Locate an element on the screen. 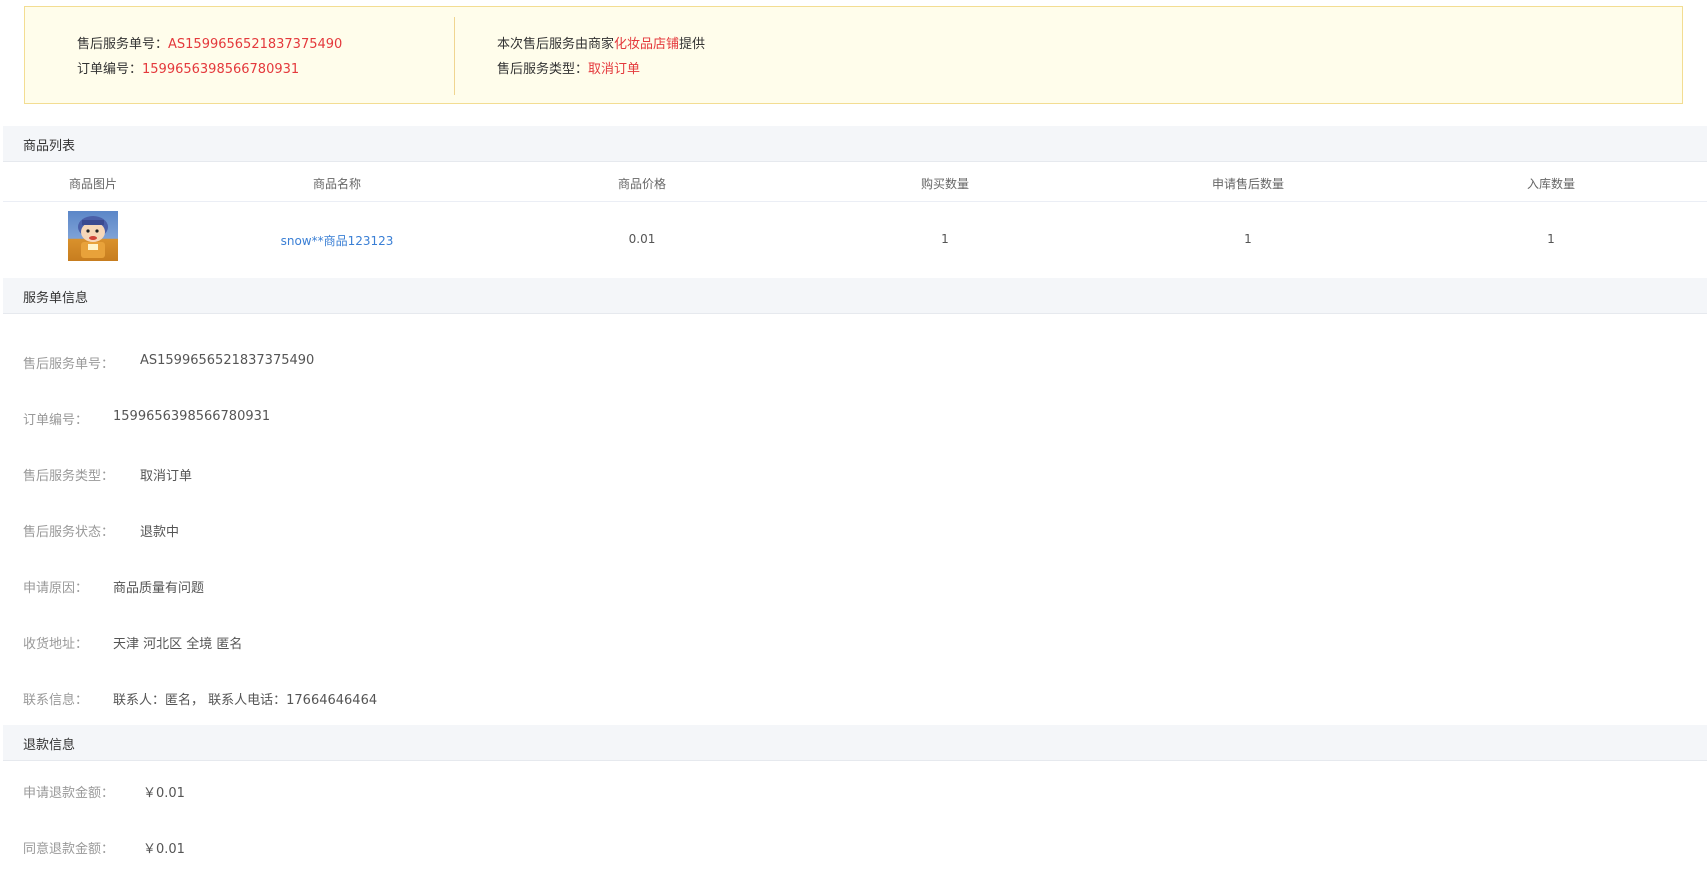 This screenshot has height=876, width=1707. product-thumbnail is located at coordinates (93, 236).